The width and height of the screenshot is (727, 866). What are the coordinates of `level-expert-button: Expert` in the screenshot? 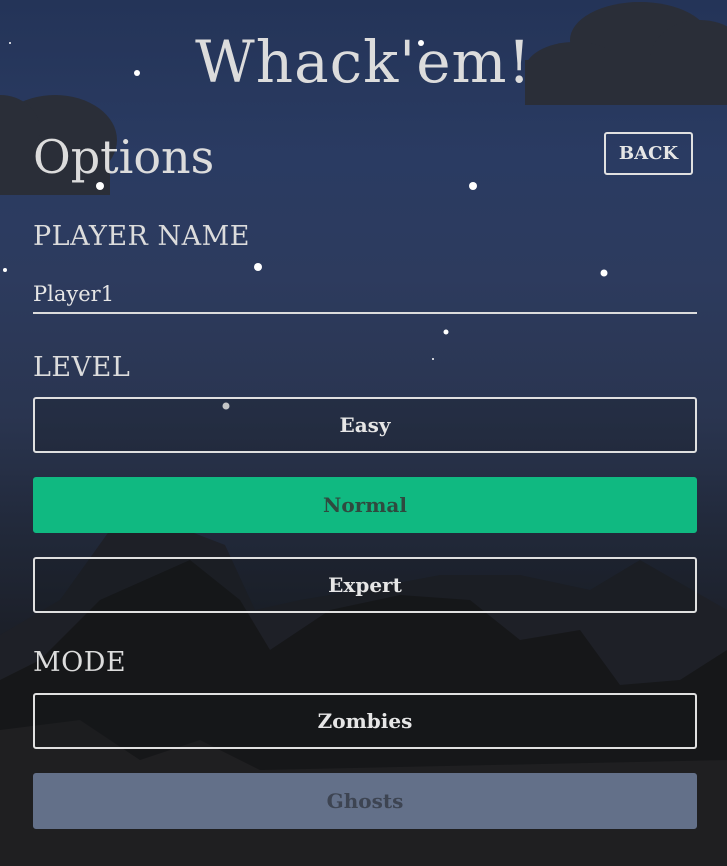 It's located at (365, 585).